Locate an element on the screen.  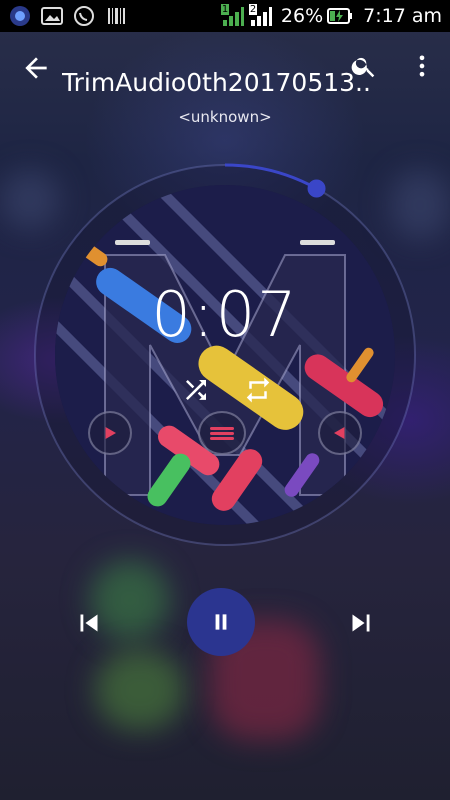
track-artist: <unknown> is located at coordinates (225, 117).